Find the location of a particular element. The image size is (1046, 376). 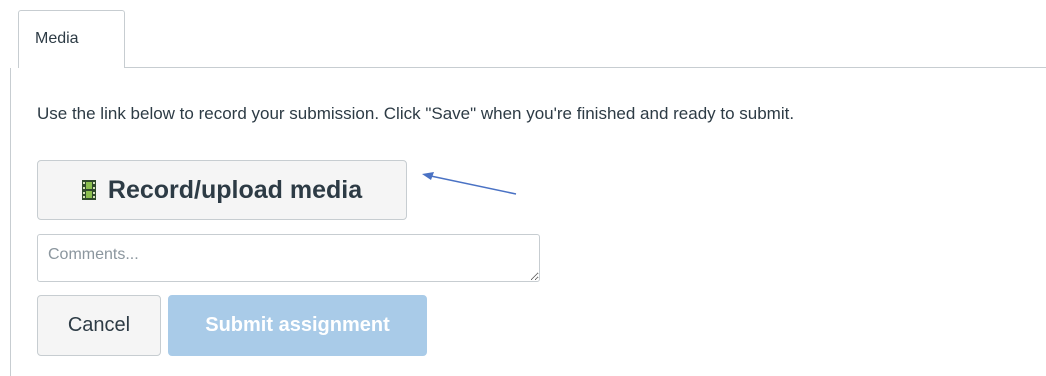

tab-media: Media is located at coordinates (71, 39).